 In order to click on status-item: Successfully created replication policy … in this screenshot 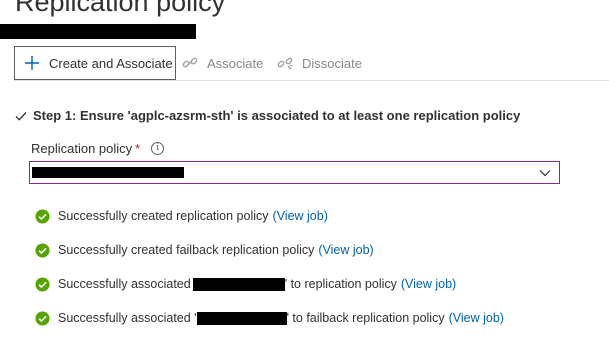, I will do `click(181, 216)`.